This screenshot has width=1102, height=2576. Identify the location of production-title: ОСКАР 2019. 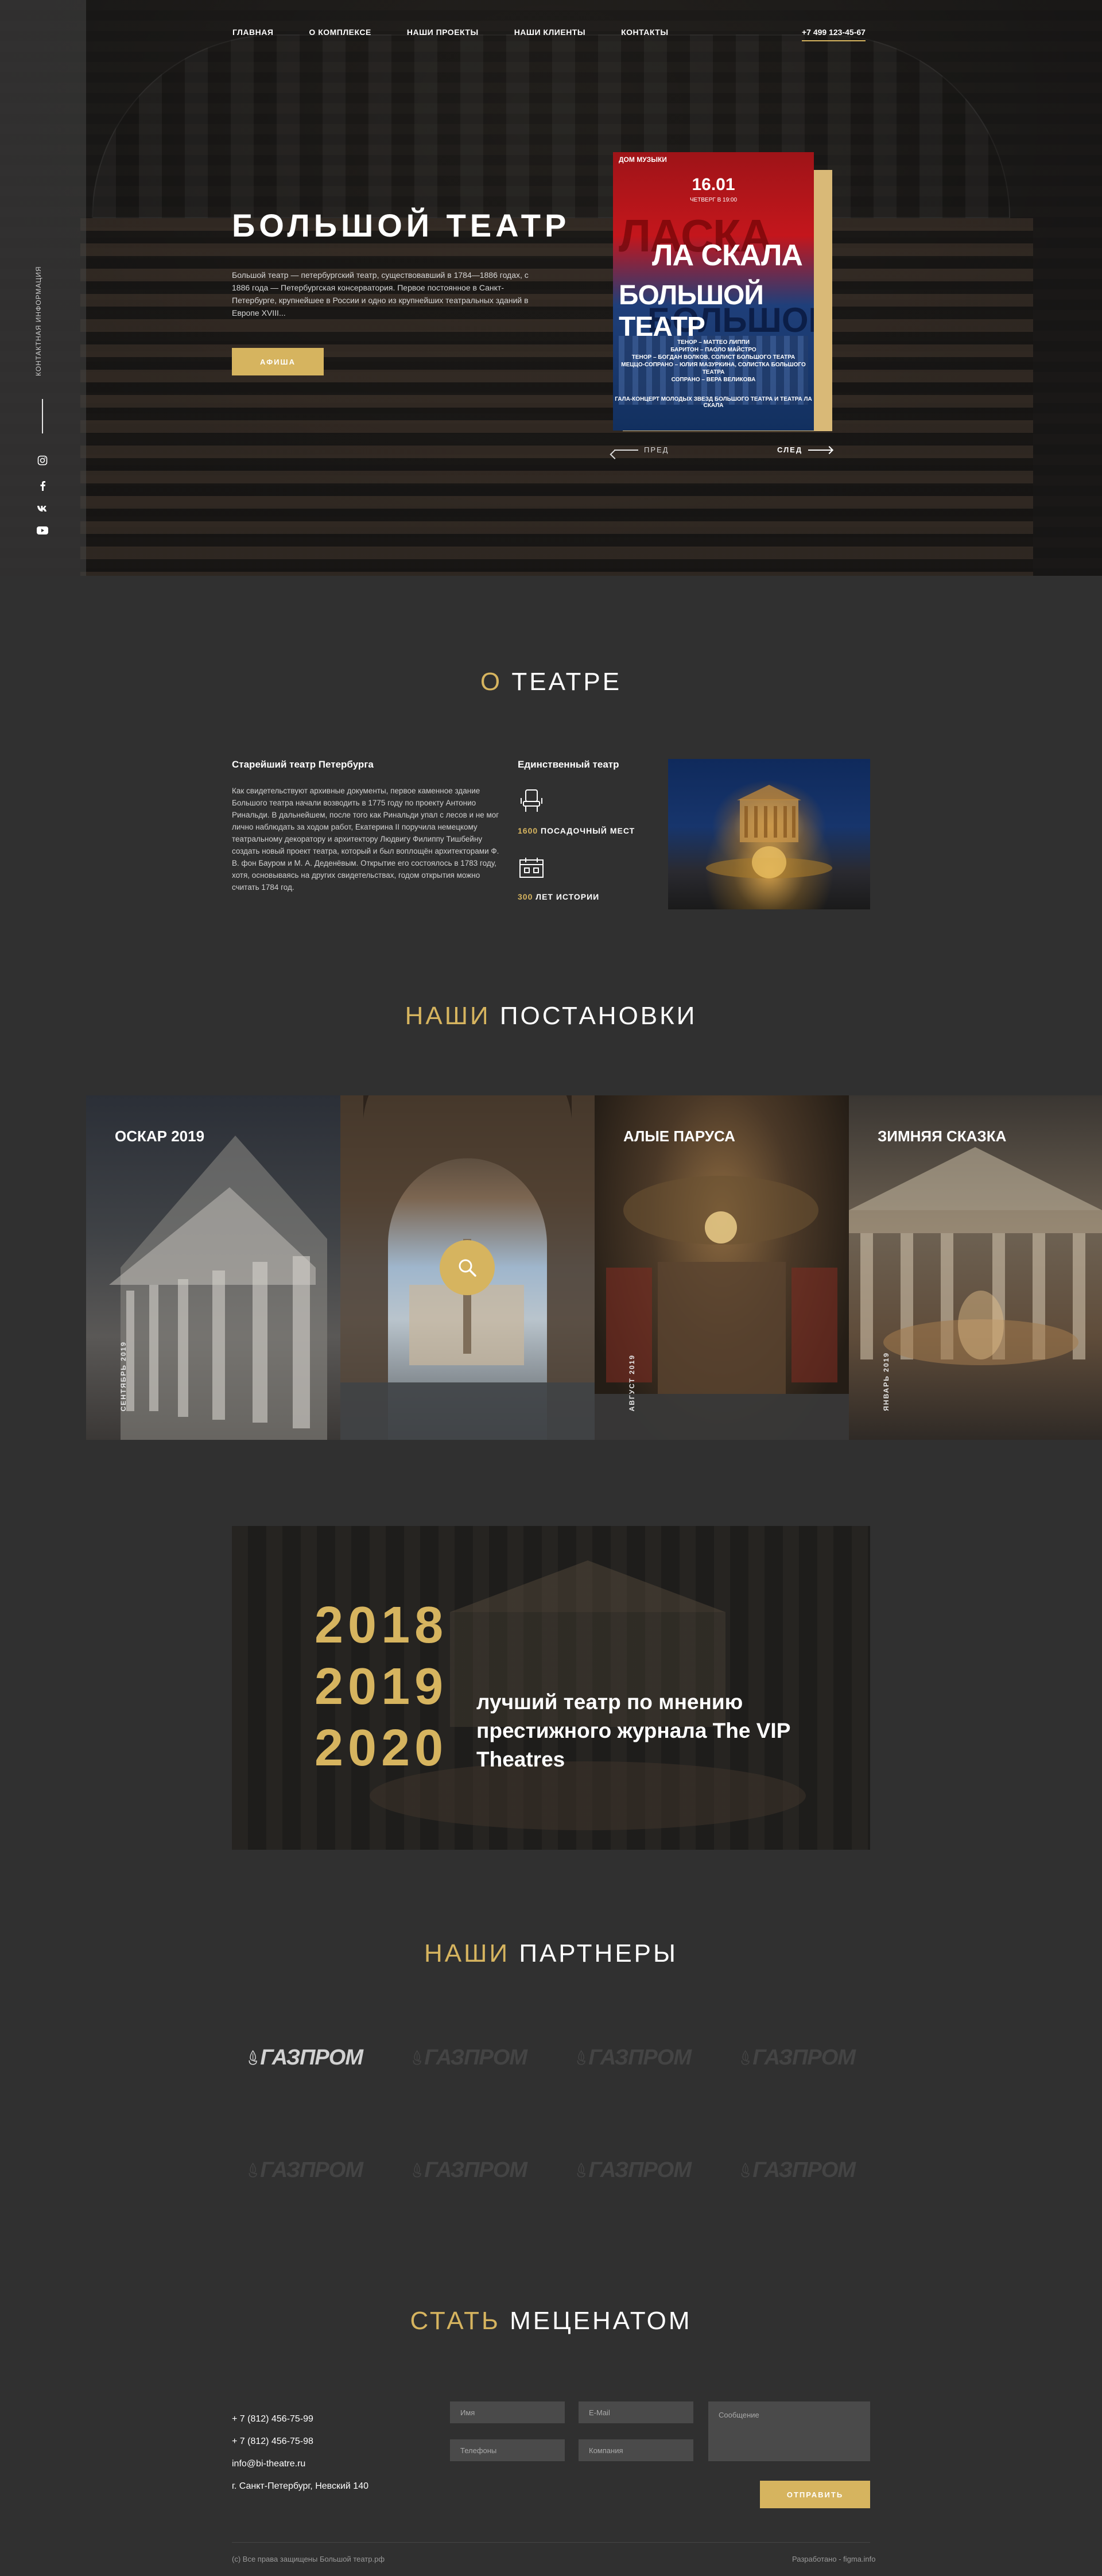
(160, 1136).